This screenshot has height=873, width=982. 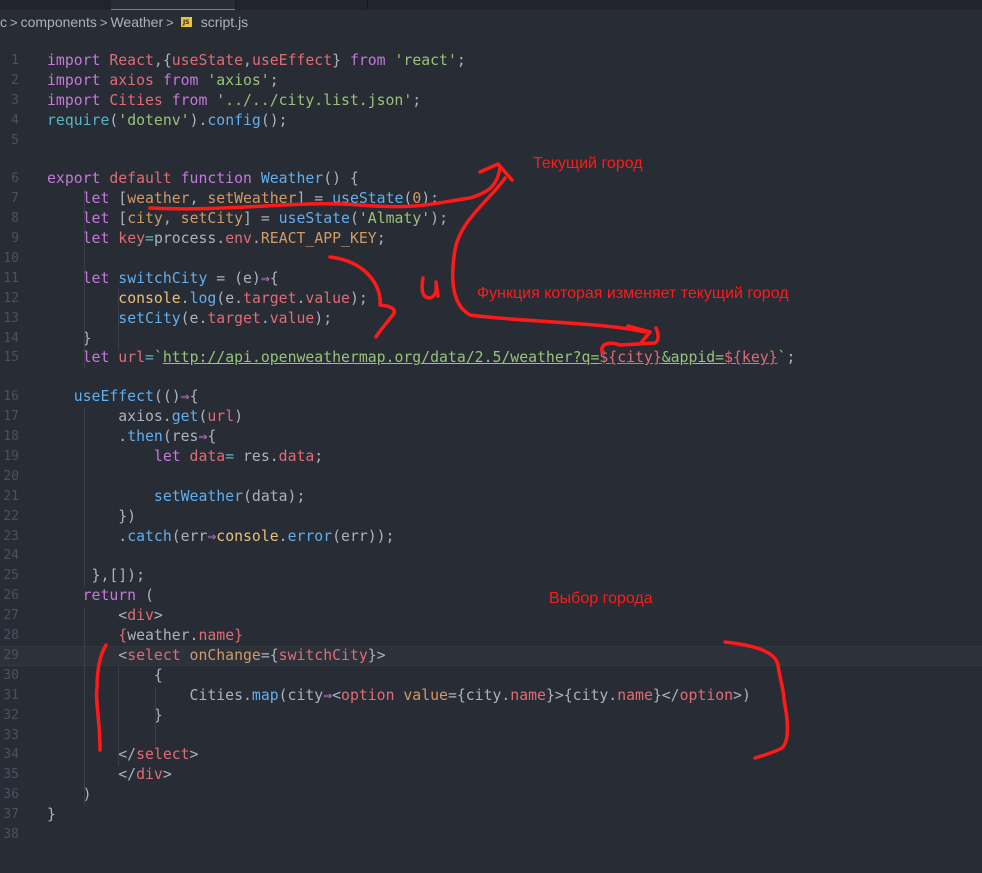 What do you see at coordinates (491, 775) in the screenshot?
I see `code-line: 35 </div>` at bounding box center [491, 775].